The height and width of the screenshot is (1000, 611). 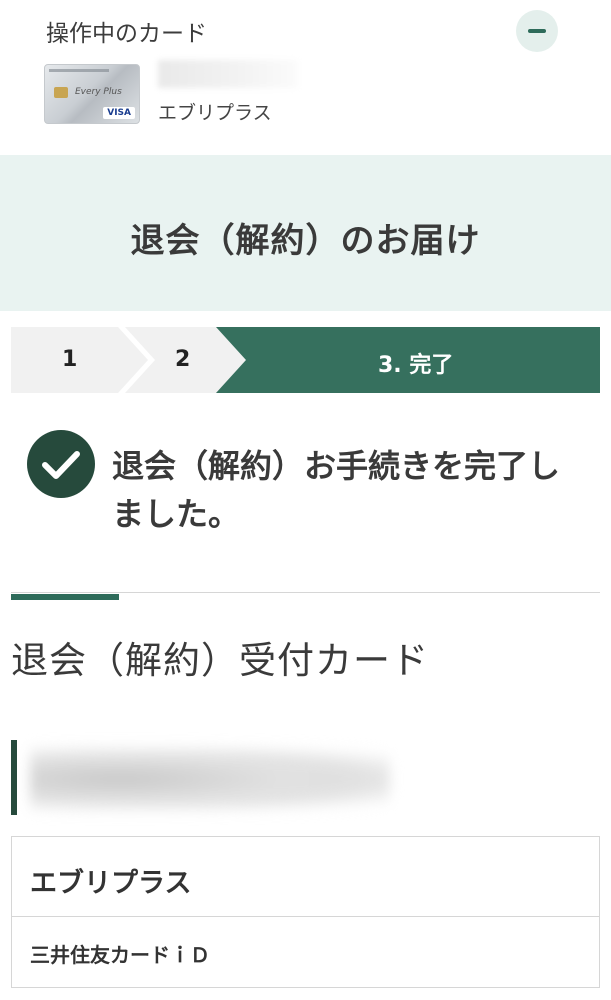 What do you see at coordinates (305, 592) in the screenshot?
I see `section-divider` at bounding box center [305, 592].